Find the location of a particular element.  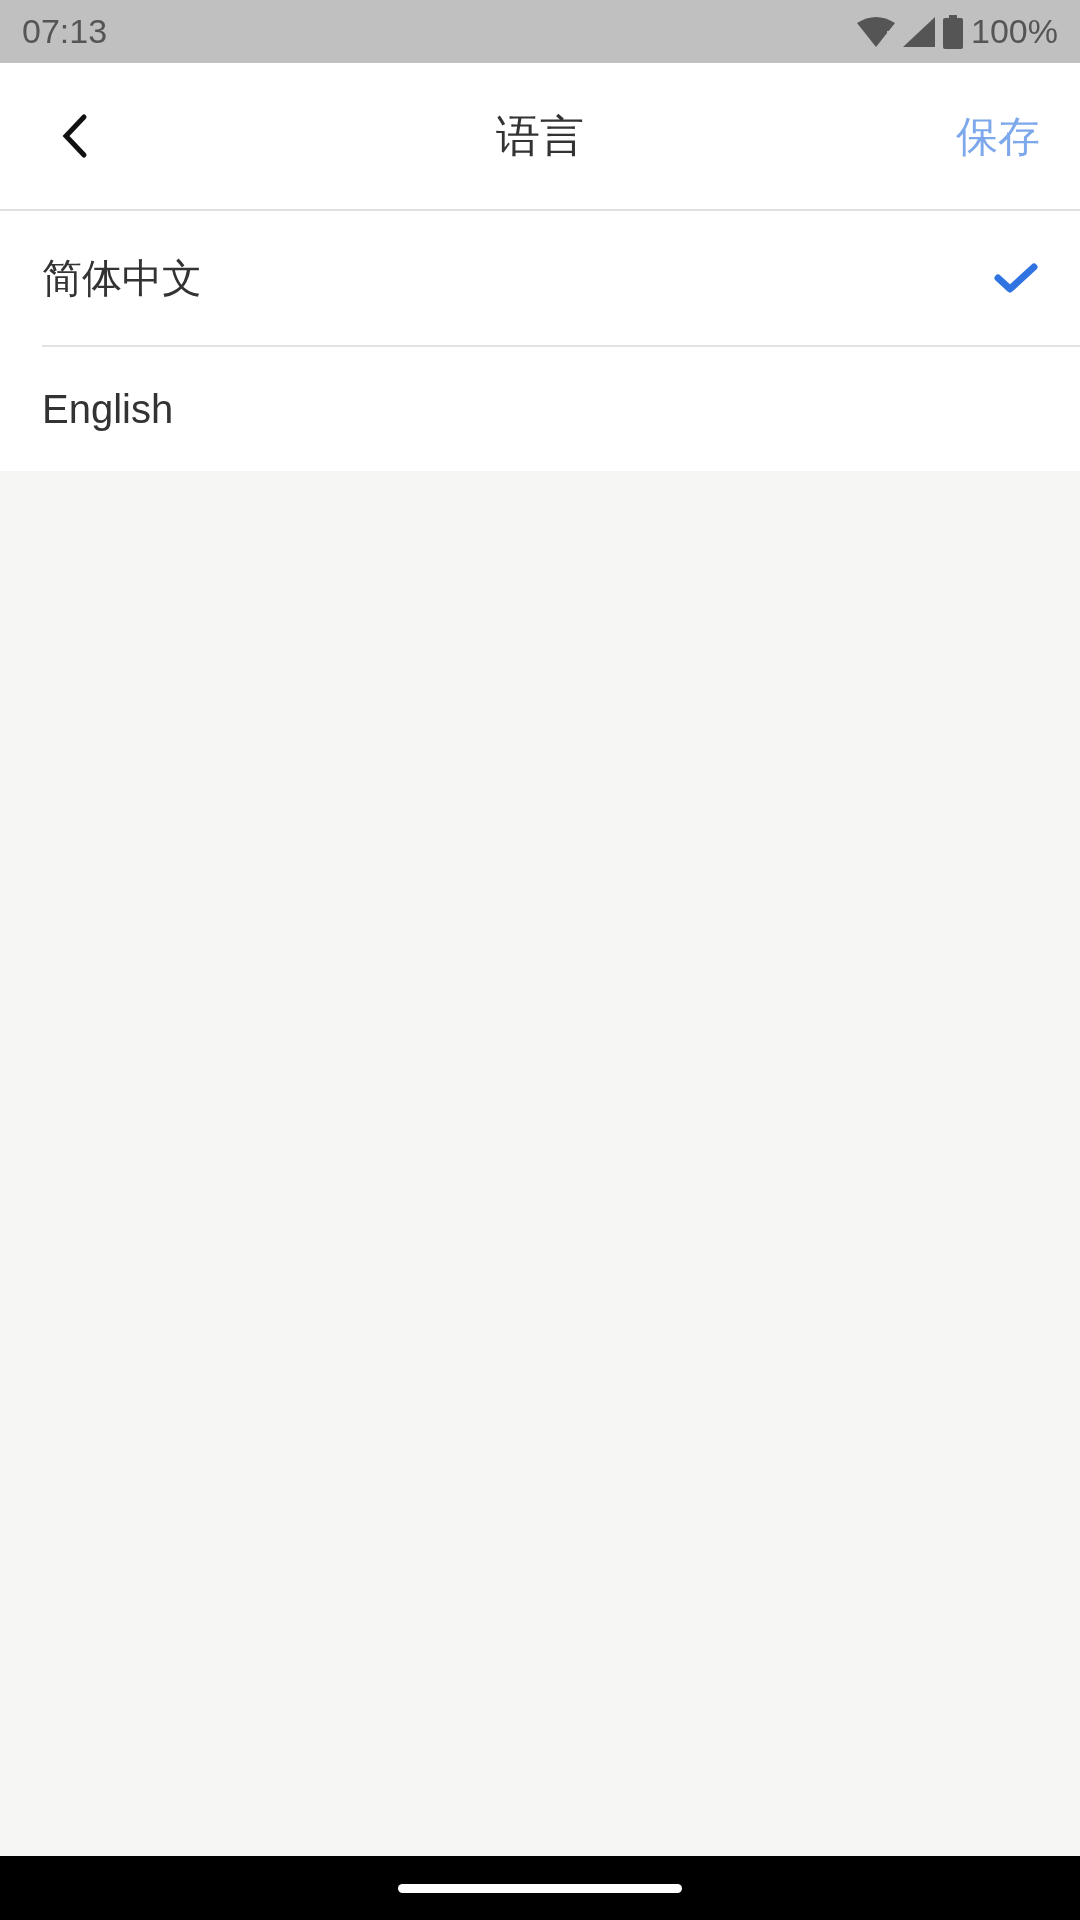

page-title: 语言 is located at coordinates (540, 136).